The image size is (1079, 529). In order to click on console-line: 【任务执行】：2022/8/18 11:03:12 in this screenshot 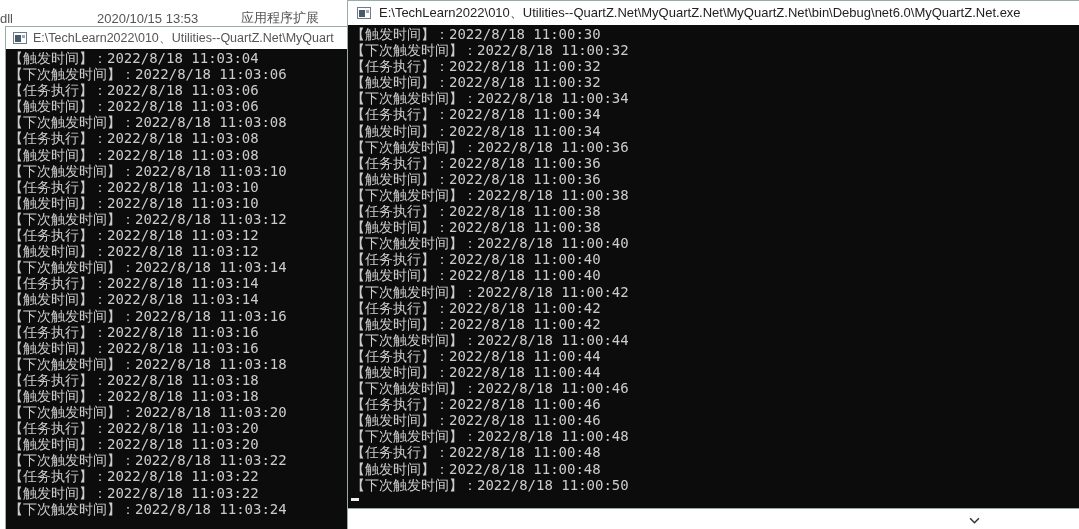, I will do `click(134, 235)`.